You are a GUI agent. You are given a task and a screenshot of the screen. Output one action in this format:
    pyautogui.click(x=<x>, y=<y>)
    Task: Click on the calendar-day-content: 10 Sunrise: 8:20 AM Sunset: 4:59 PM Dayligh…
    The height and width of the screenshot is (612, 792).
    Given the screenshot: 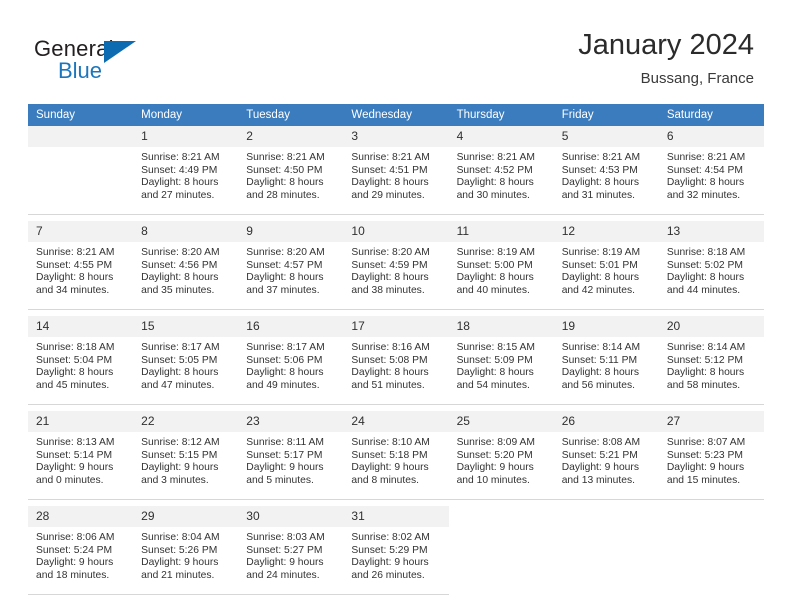 What is the action you would take?
    pyautogui.click(x=396, y=265)
    